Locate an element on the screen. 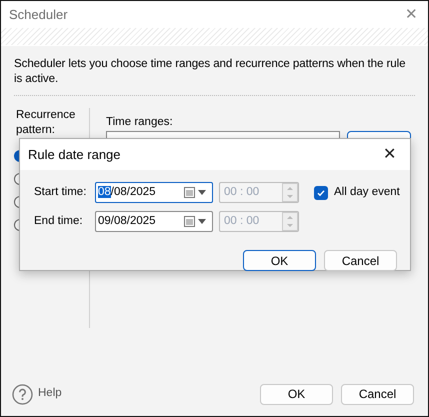 The image size is (429, 417). checkbox-label: All day event is located at coordinates (367, 192).